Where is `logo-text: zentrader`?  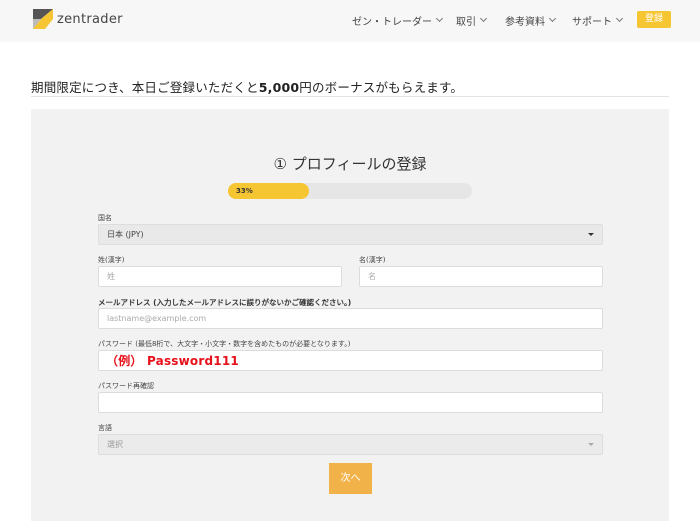 logo-text: zentrader is located at coordinates (90, 19).